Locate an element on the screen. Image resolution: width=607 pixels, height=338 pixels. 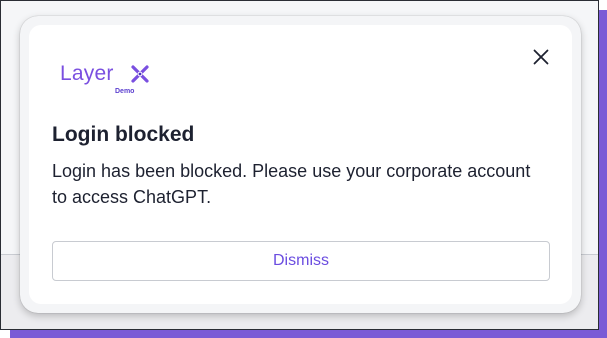
brand-name: Layer is located at coordinates (87, 73).